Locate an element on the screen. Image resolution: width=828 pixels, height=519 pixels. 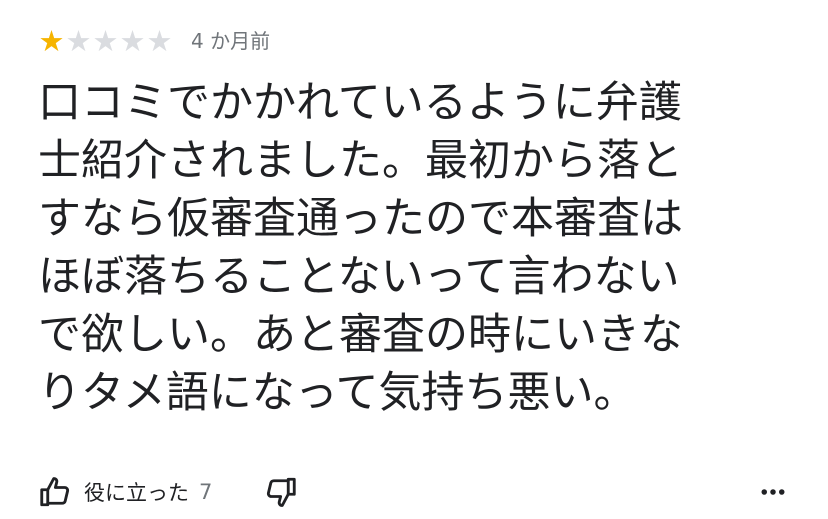
helpful-button: 役に立った 7 is located at coordinates (125, 492).